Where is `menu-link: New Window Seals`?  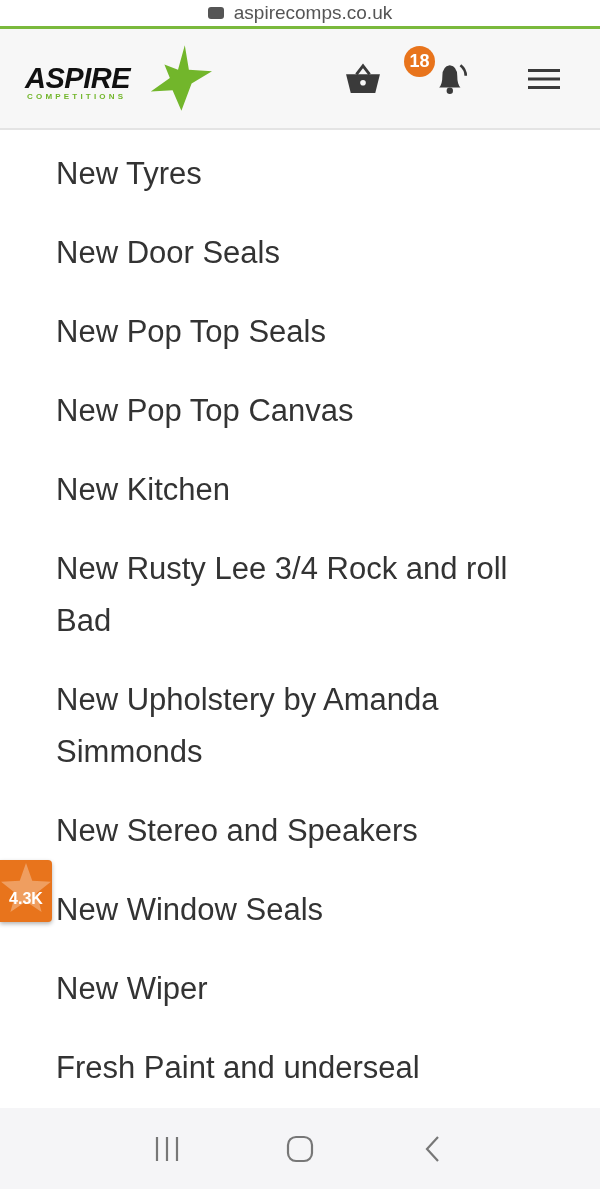
menu-link: New Window Seals is located at coordinates (298, 909).